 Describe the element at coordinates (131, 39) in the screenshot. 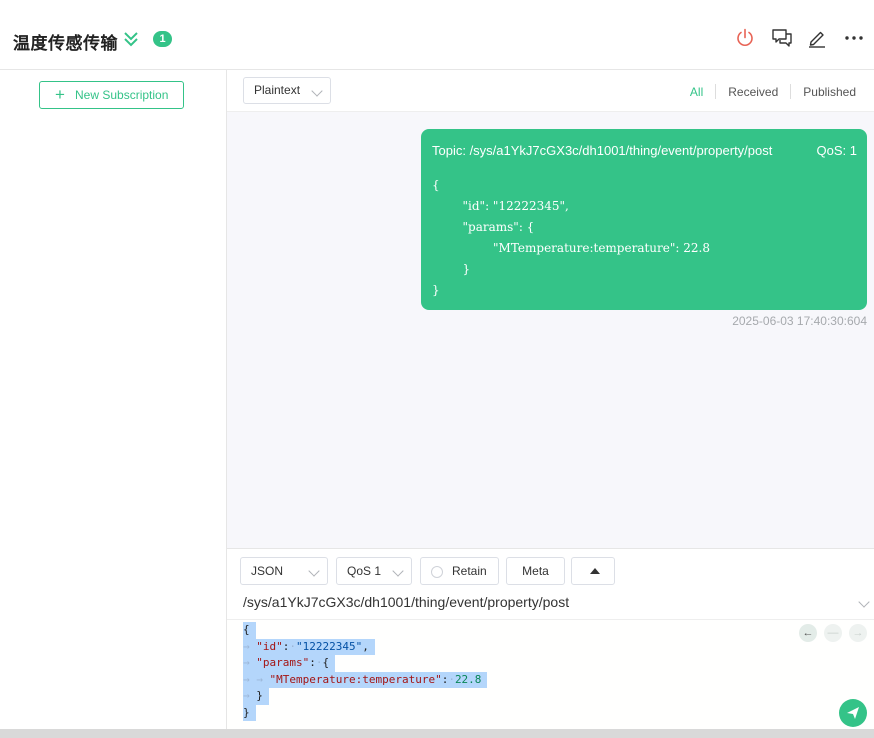

I see `double-chevron-down-icon` at that location.